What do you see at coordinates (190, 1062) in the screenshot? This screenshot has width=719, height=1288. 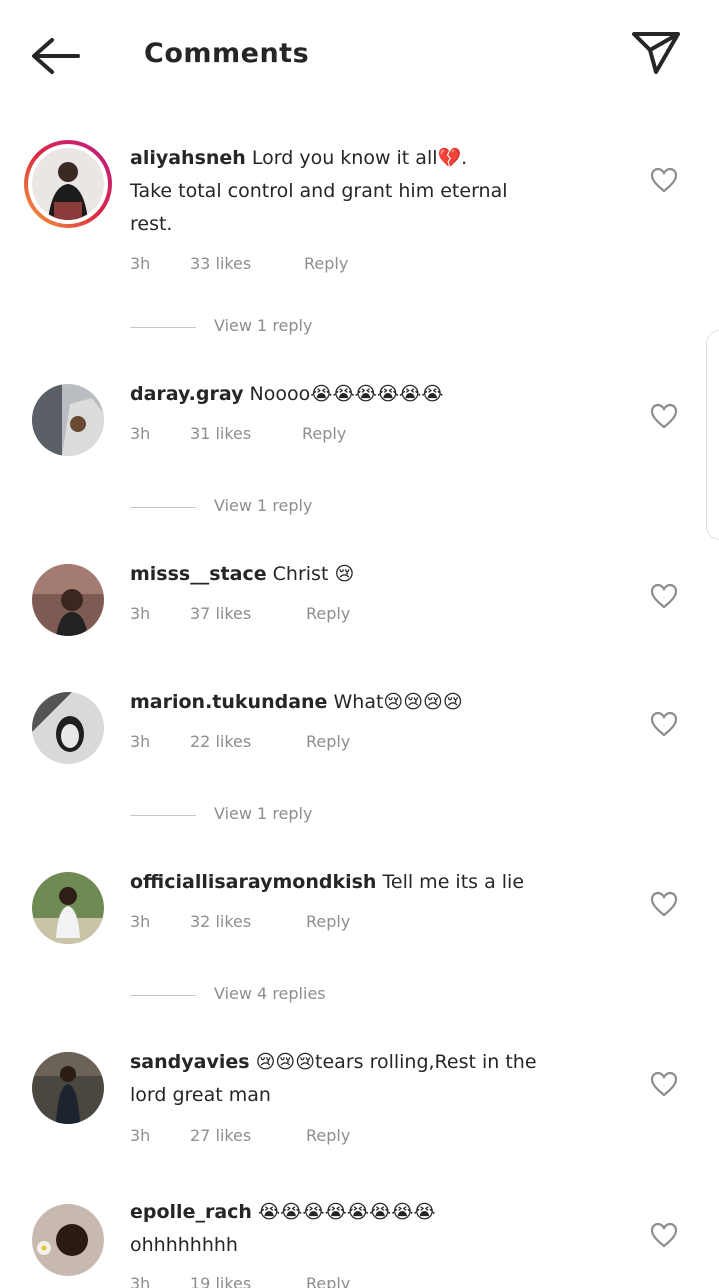 I see `comment-username: sandyavies` at bounding box center [190, 1062].